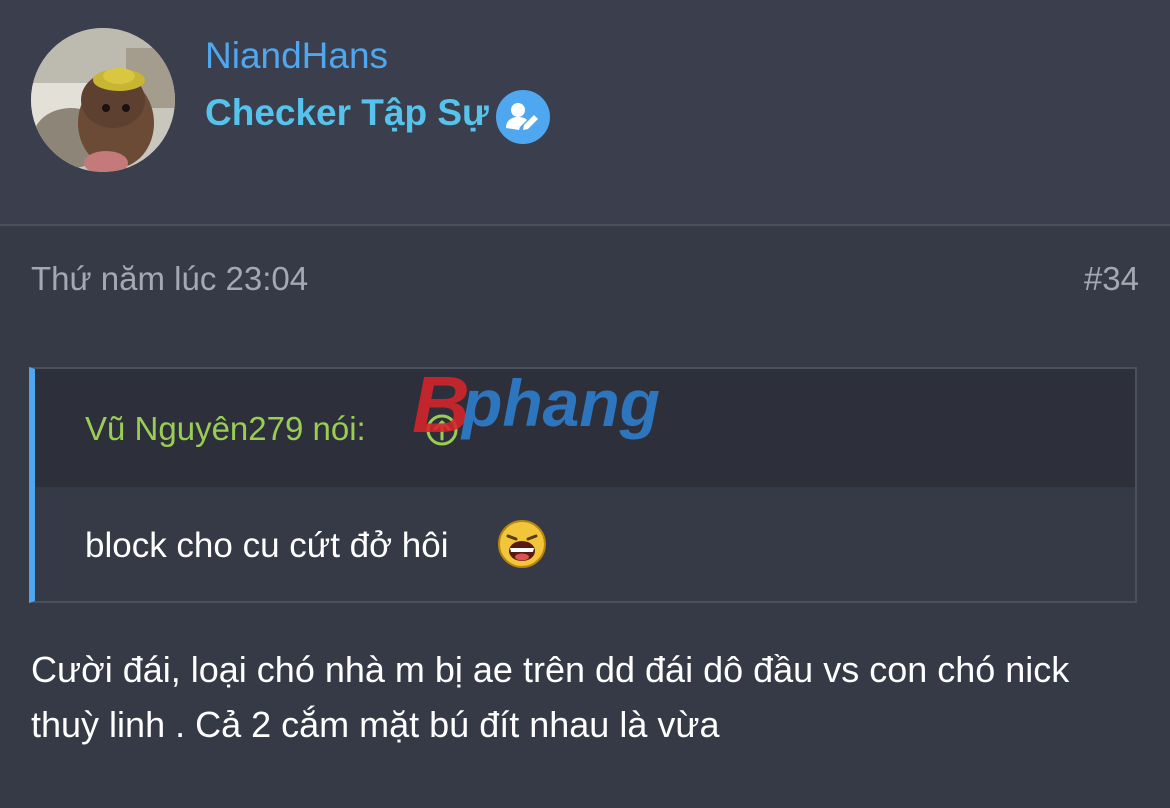 This screenshot has height=808, width=1170. What do you see at coordinates (1111, 279) in the screenshot?
I see `post-number-link: #34` at bounding box center [1111, 279].